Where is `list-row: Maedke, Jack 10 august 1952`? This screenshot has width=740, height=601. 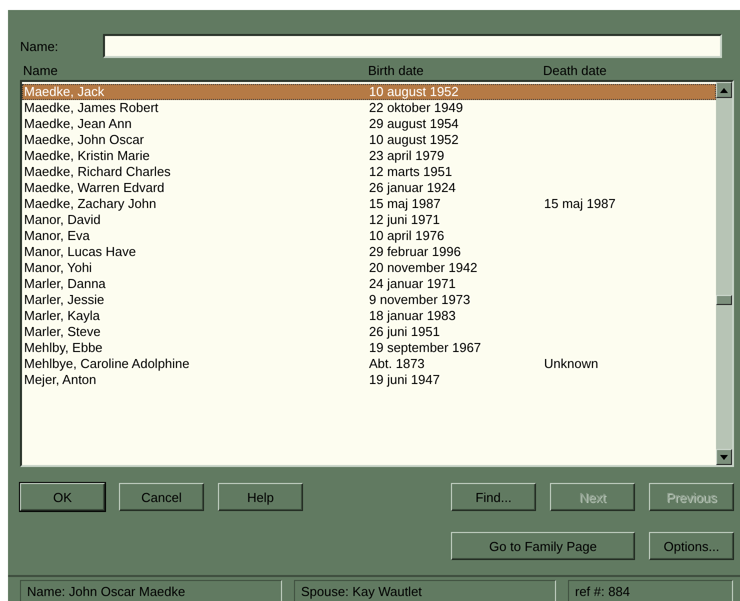
list-row: Maedke, Jack 10 august 1952 is located at coordinates (369, 92).